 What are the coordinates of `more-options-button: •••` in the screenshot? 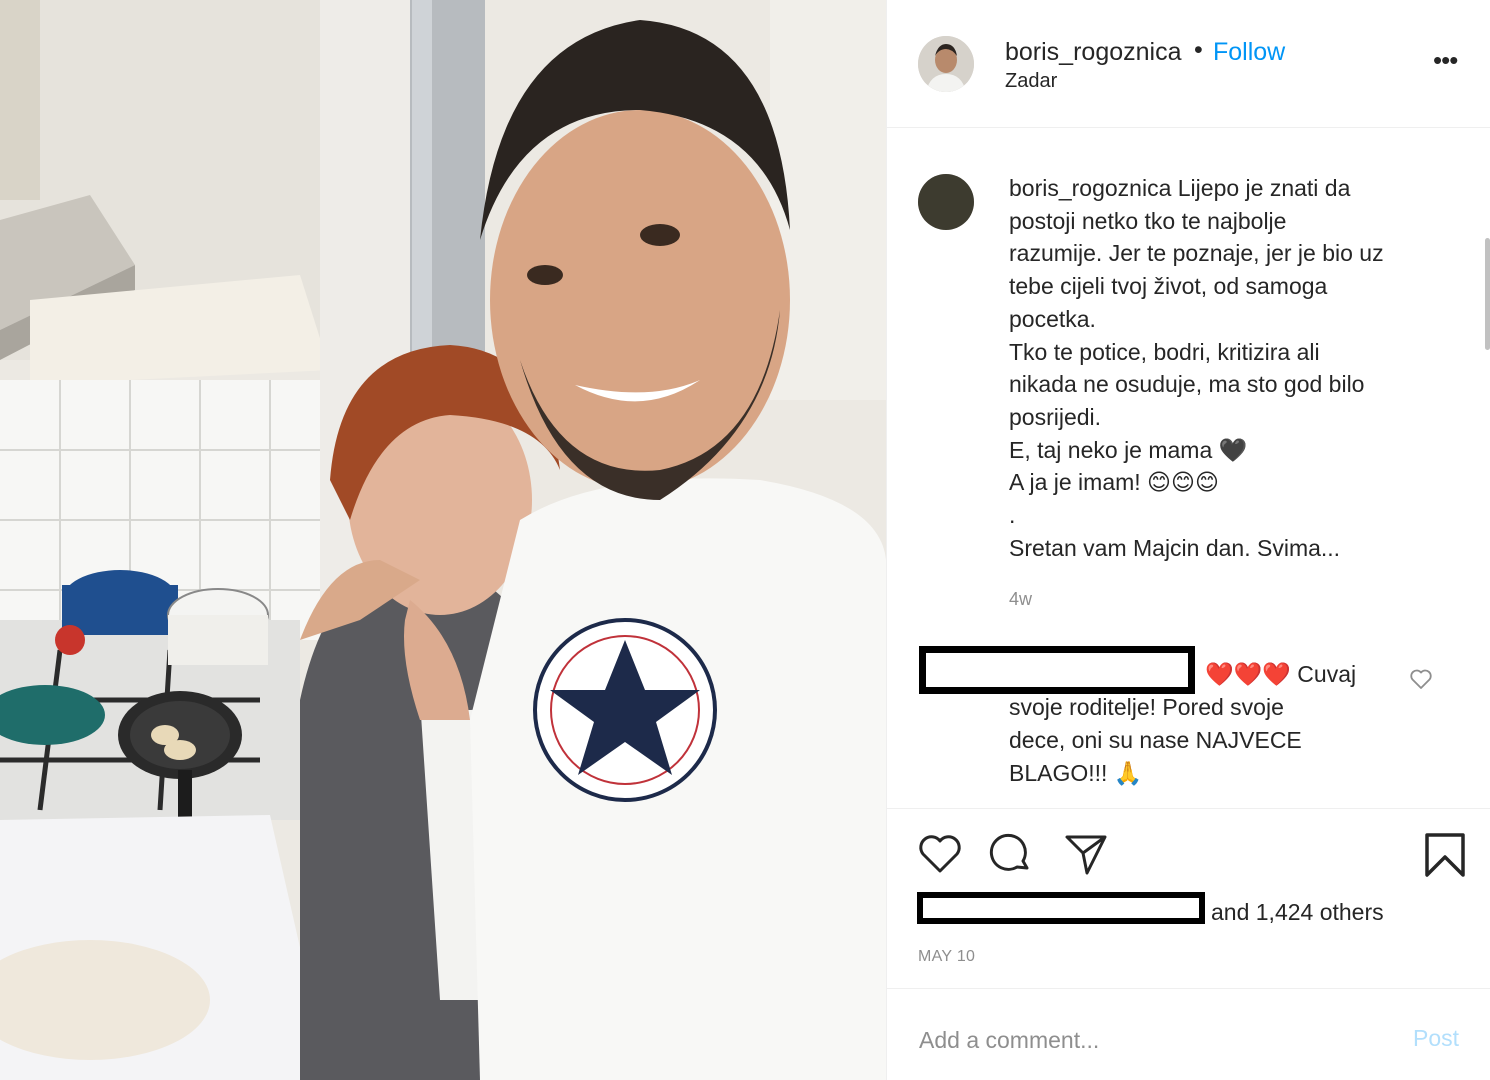 It's located at (1445, 60).